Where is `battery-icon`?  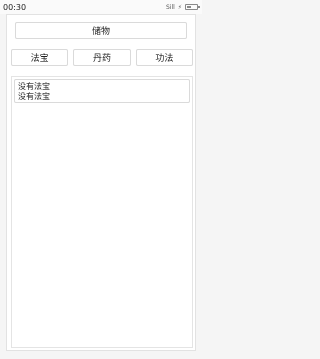 battery-icon is located at coordinates (192, 7).